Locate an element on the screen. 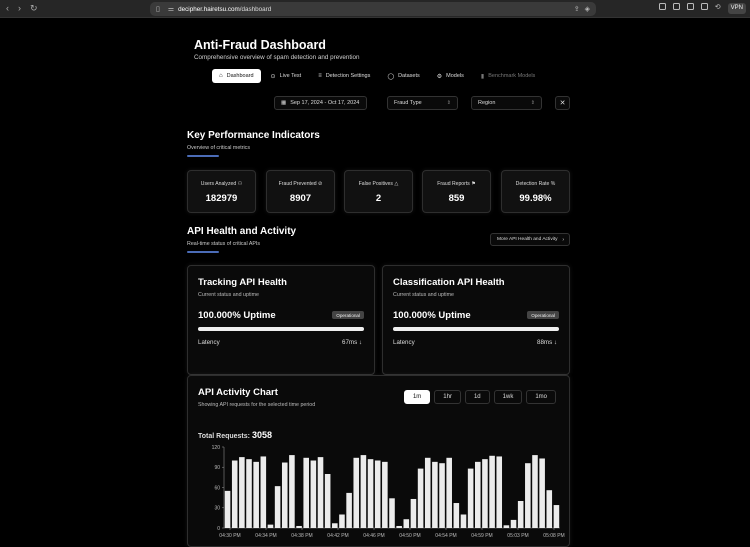 This screenshot has width=750, height=547. shield-icon: ◈ is located at coordinates (587, 9).